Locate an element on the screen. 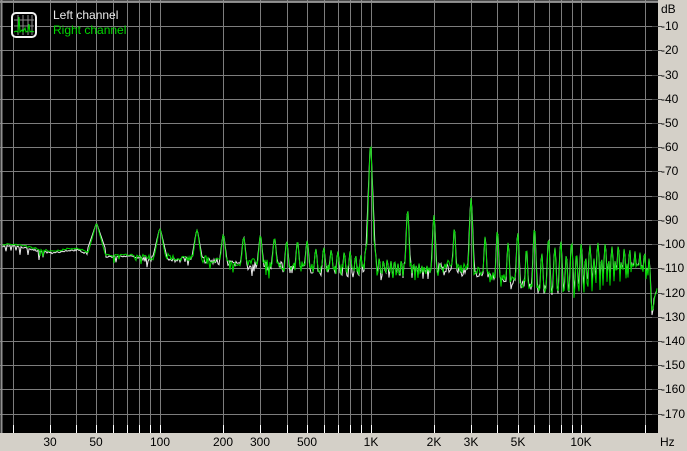 Image resolution: width=687 pixels, height=451 pixels. x-tick-label: 50 is located at coordinates (96, 442).